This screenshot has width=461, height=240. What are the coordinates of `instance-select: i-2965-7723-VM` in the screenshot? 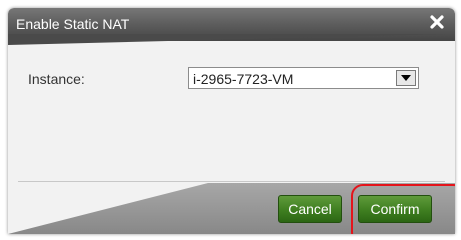 It's located at (303, 78).